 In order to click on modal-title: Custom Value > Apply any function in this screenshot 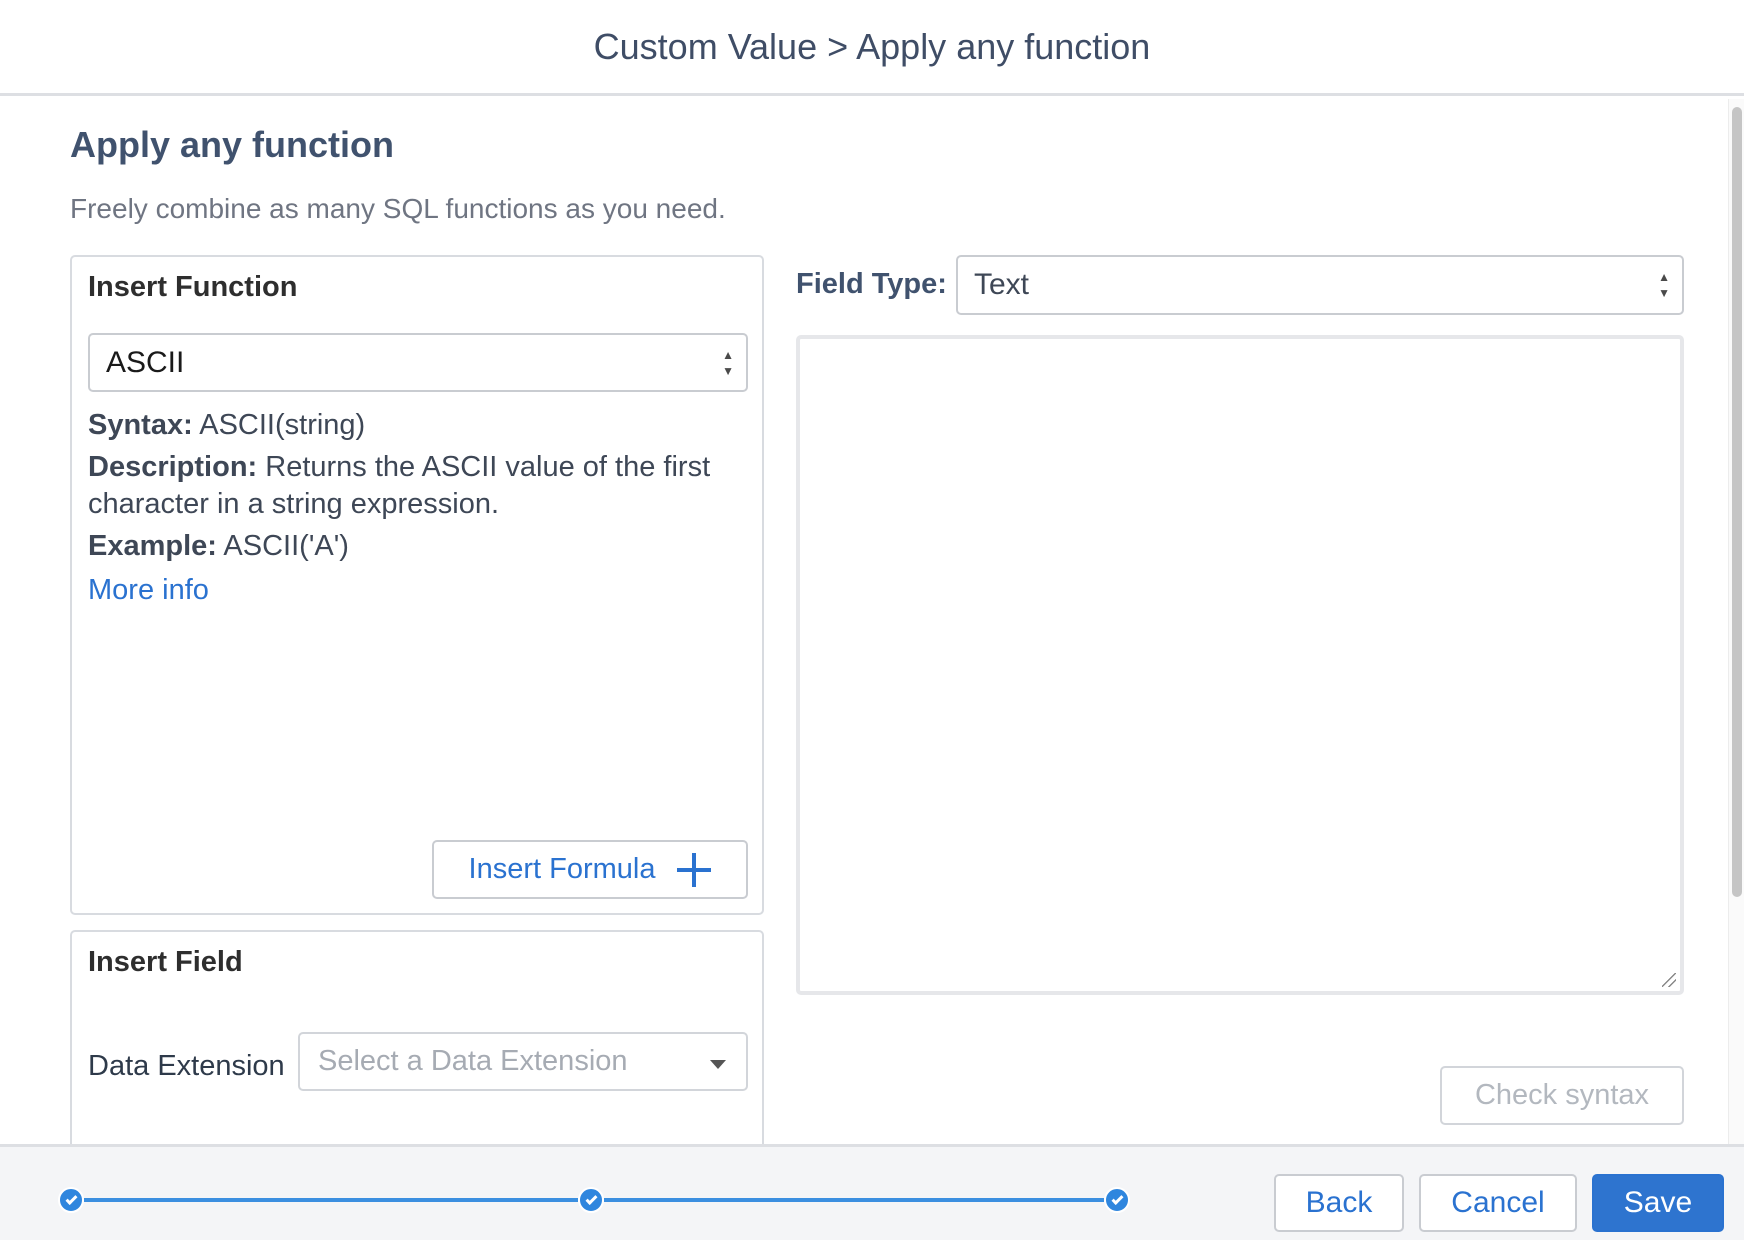, I will do `click(872, 46)`.